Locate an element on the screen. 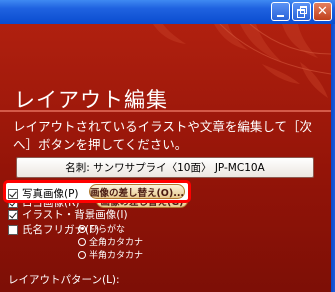 This screenshot has height=292, width=335. option-photo-image: 写真画像(P) is located at coordinates (43, 193).